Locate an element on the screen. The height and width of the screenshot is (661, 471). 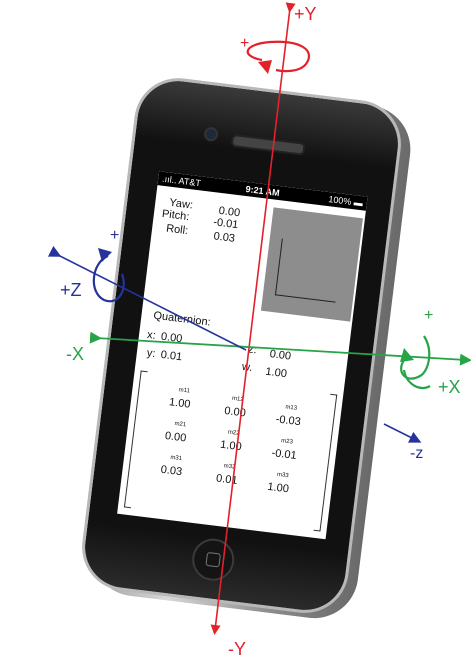
y-rotation-arrow-icon is located at coordinates (278, 56).